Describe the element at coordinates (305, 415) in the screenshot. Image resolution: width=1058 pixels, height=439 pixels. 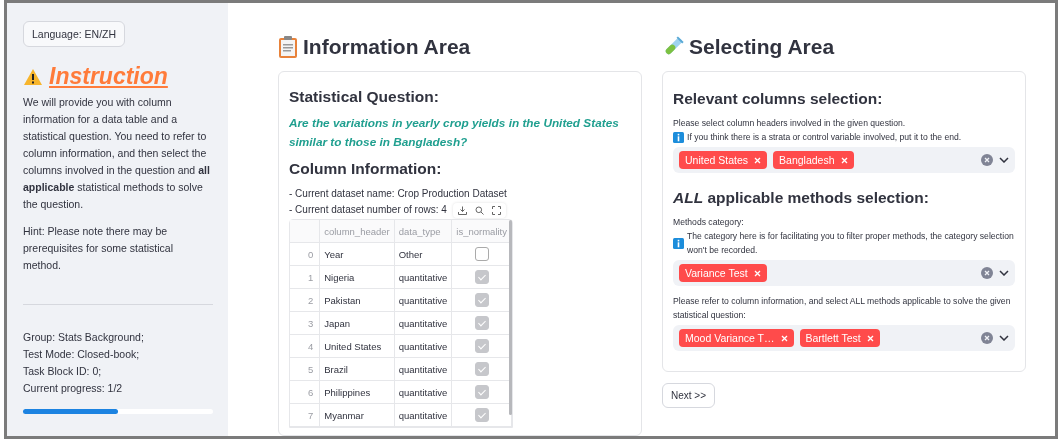
I see `row-index: 7` at that location.